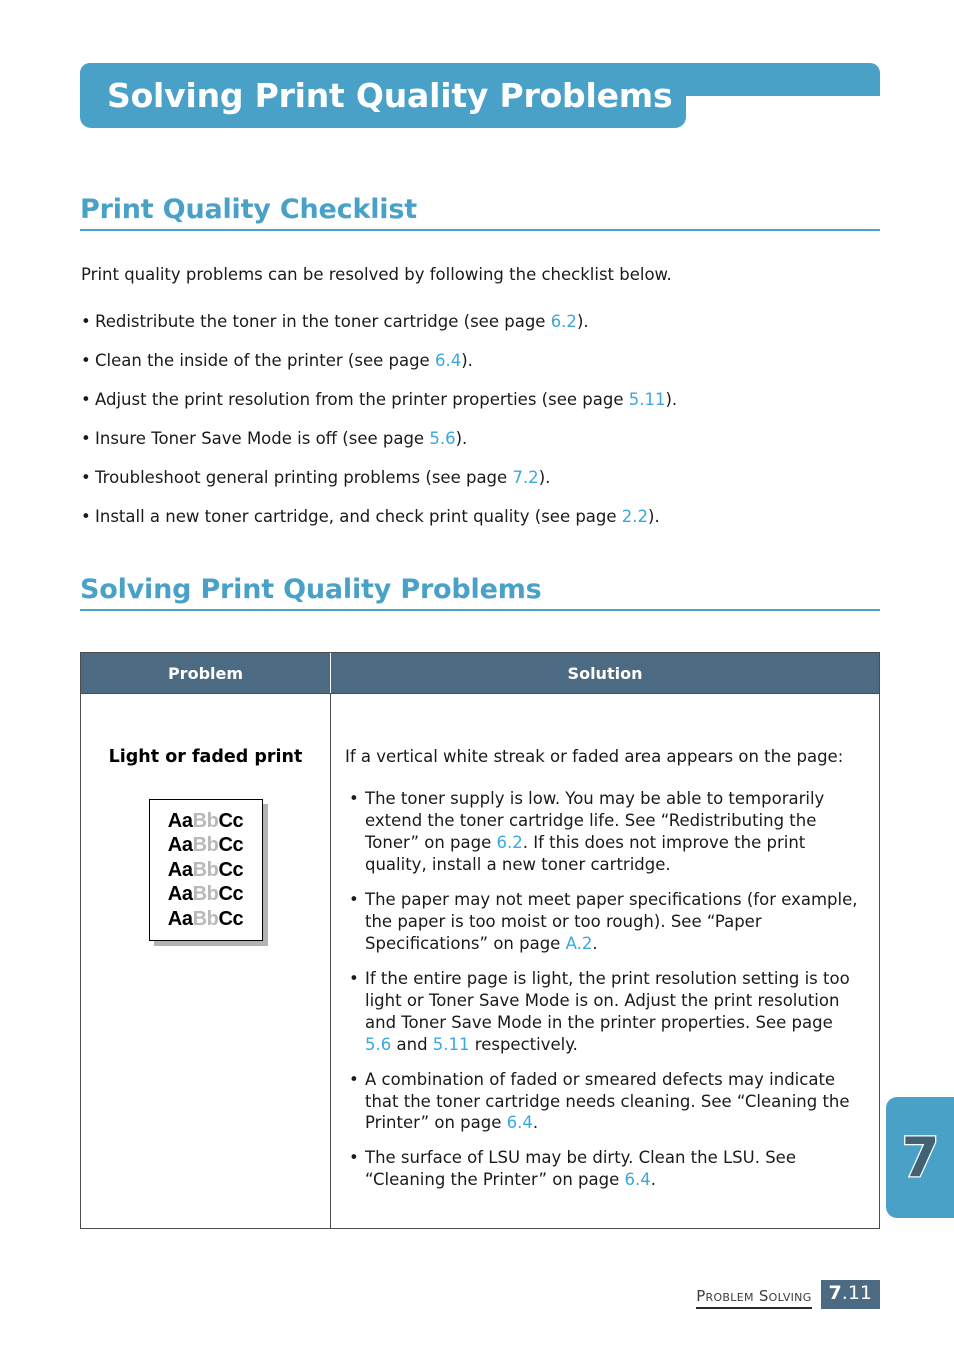 The height and width of the screenshot is (1349, 954). Describe the element at coordinates (523, 1044) in the screenshot. I see `solution-text-part3: respectively.` at that location.